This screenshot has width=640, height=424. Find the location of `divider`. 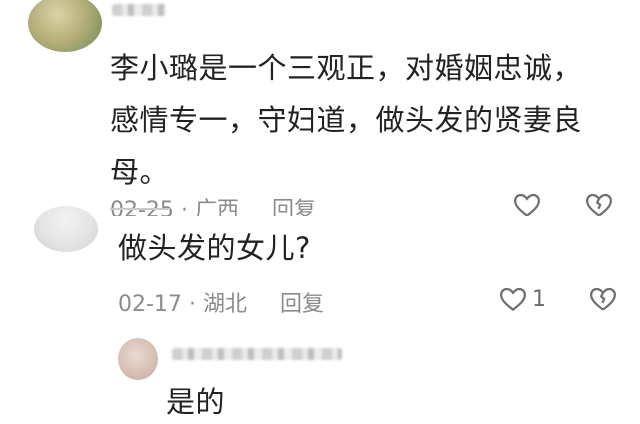

divider is located at coordinates (140, 209).